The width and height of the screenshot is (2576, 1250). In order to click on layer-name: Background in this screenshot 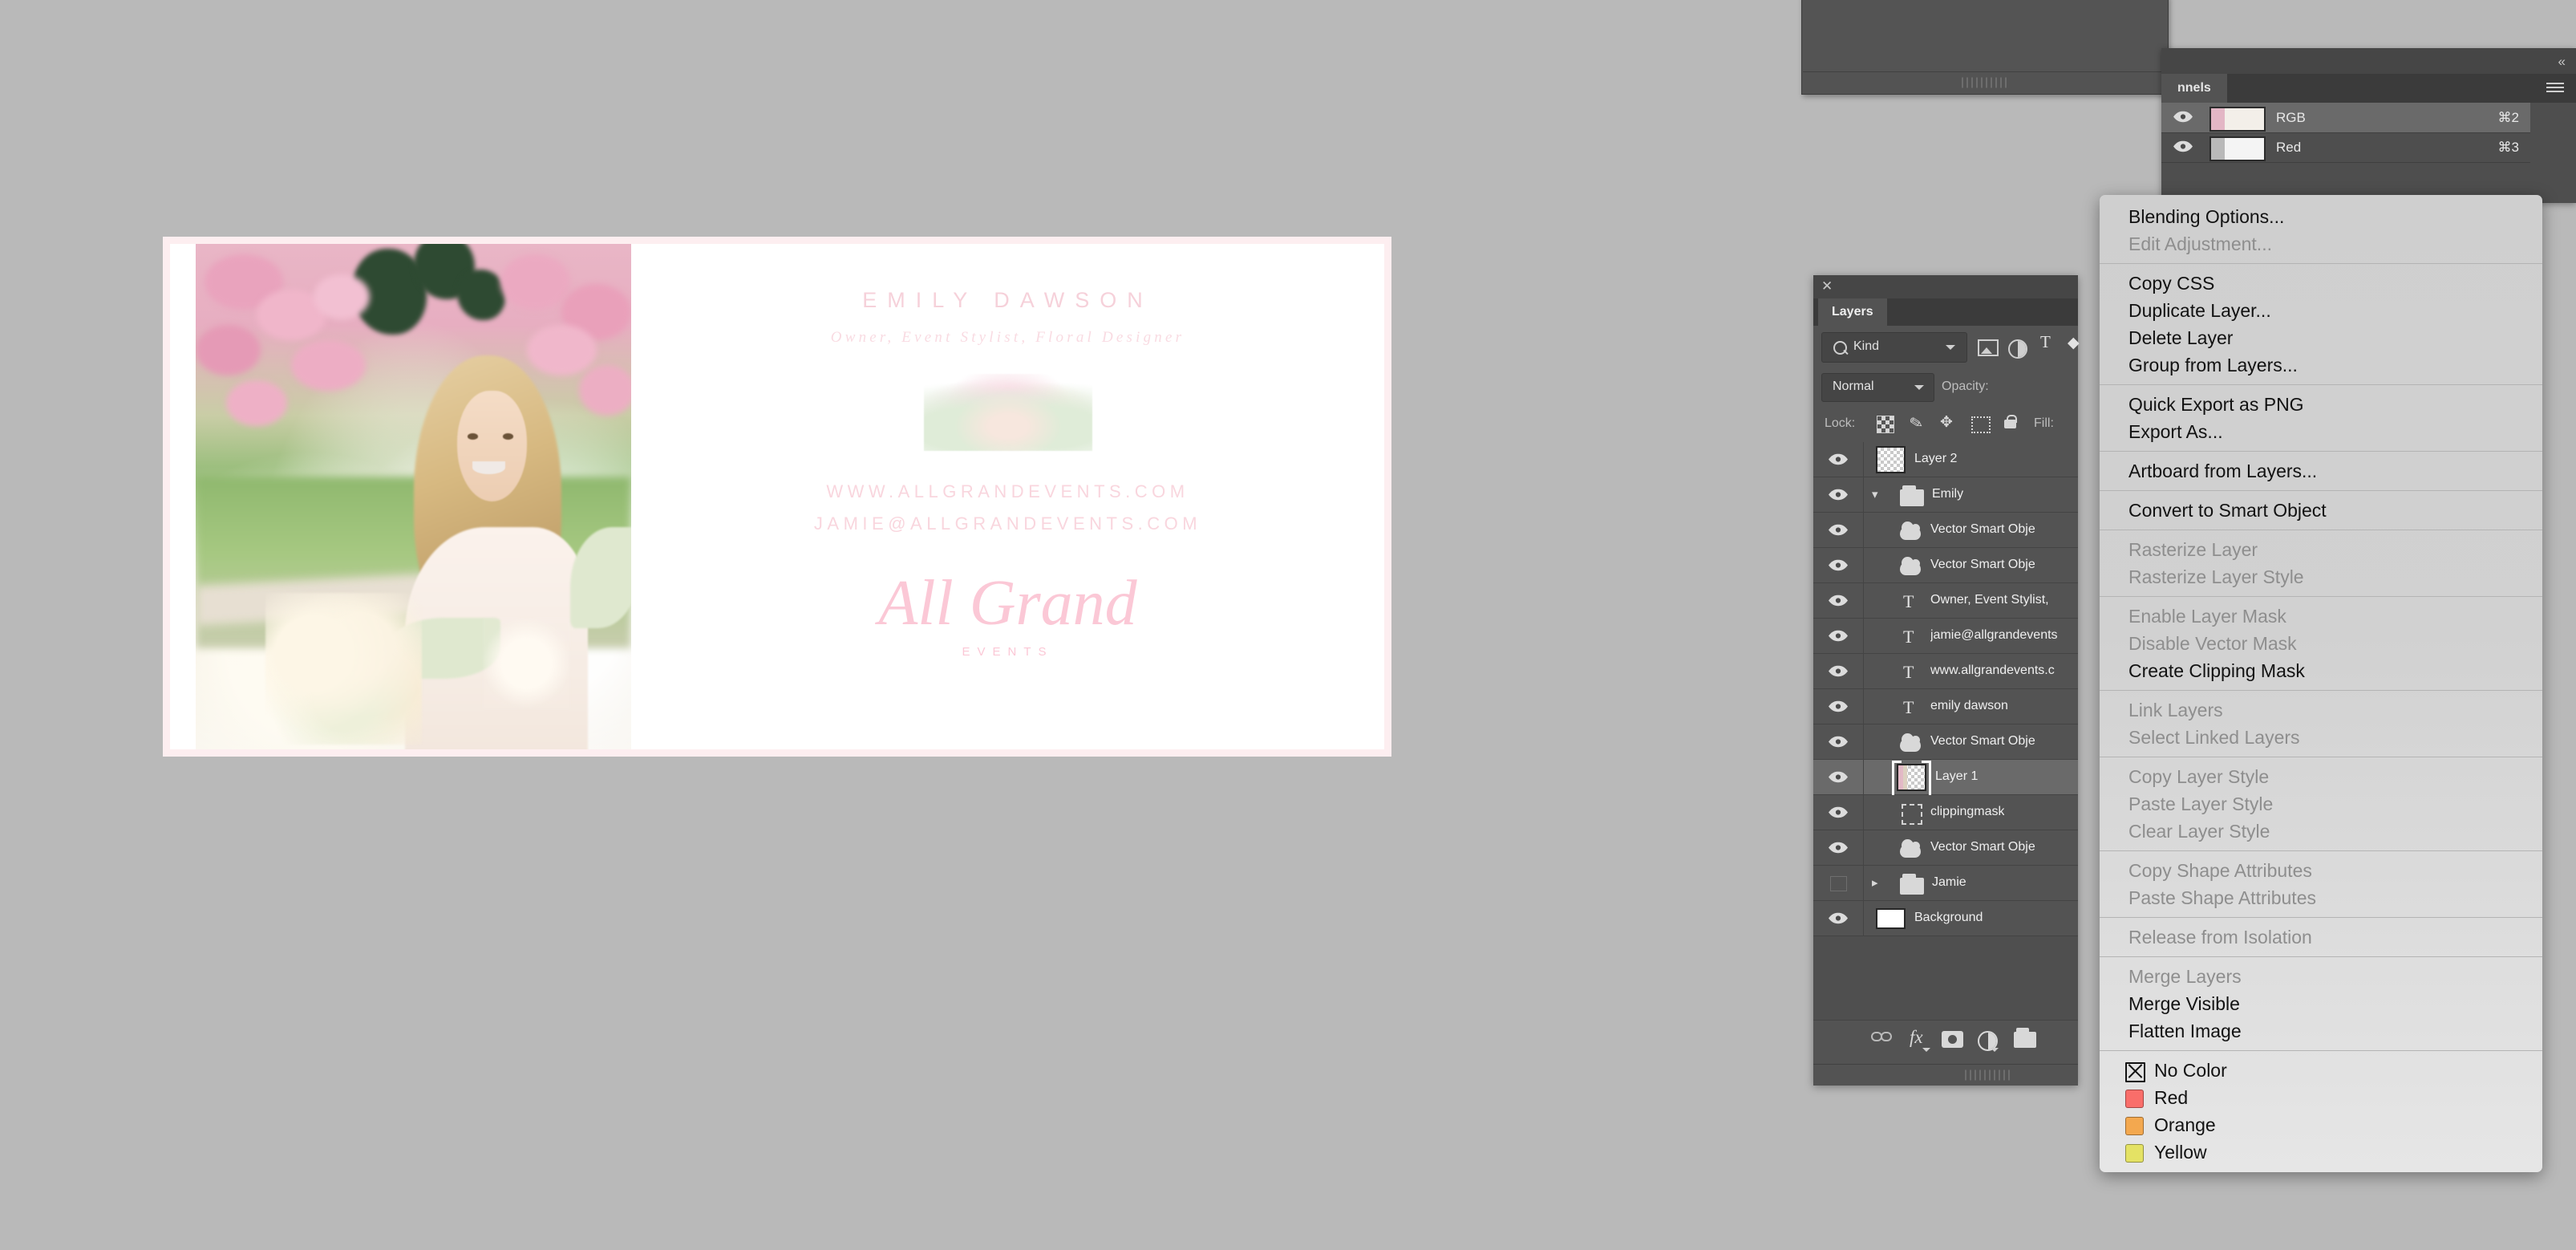, I will do `click(1948, 917)`.